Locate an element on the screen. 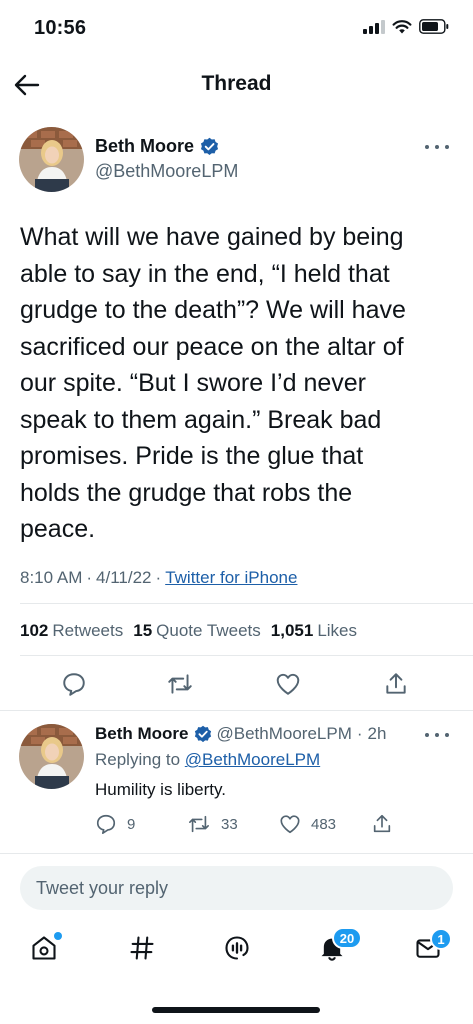  reply-actions: 9 33 483 is located at coordinates (245, 825).